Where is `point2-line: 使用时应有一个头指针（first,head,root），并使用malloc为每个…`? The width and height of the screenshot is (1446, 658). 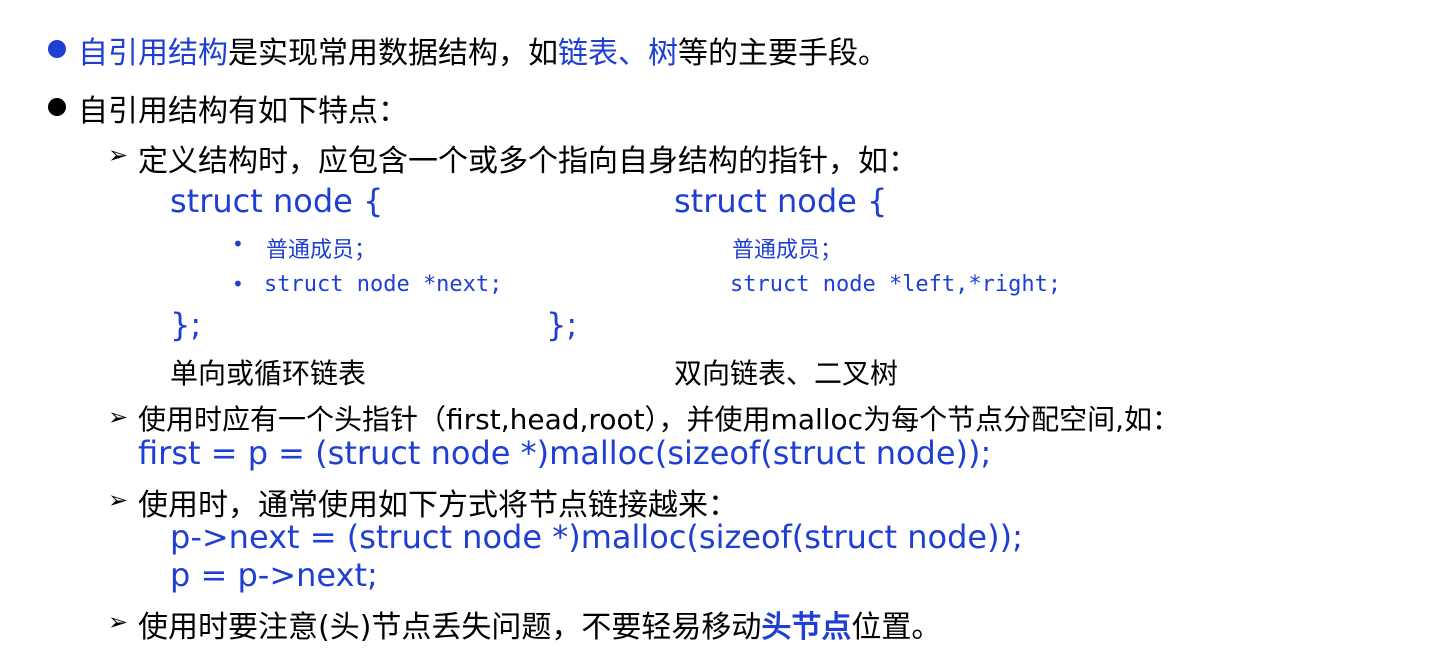
point2-line: 使用时应有一个头指针（first,head,root），并使用malloc为每个… is located at coordinates (659, 419).